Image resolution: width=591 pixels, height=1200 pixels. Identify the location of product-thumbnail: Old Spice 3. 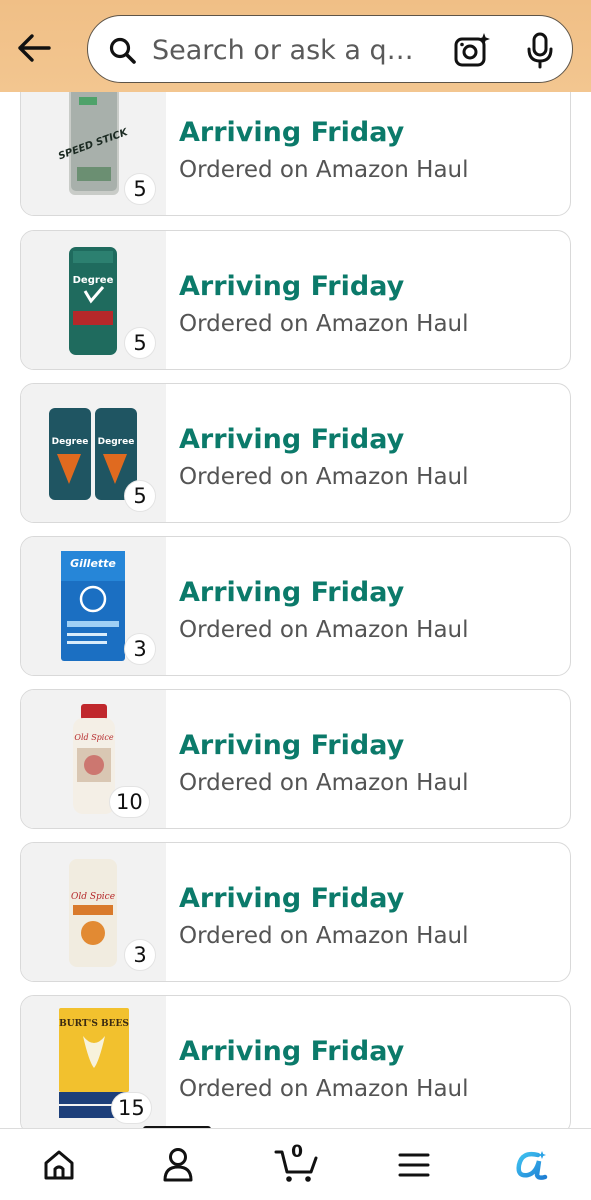
(93, 912).